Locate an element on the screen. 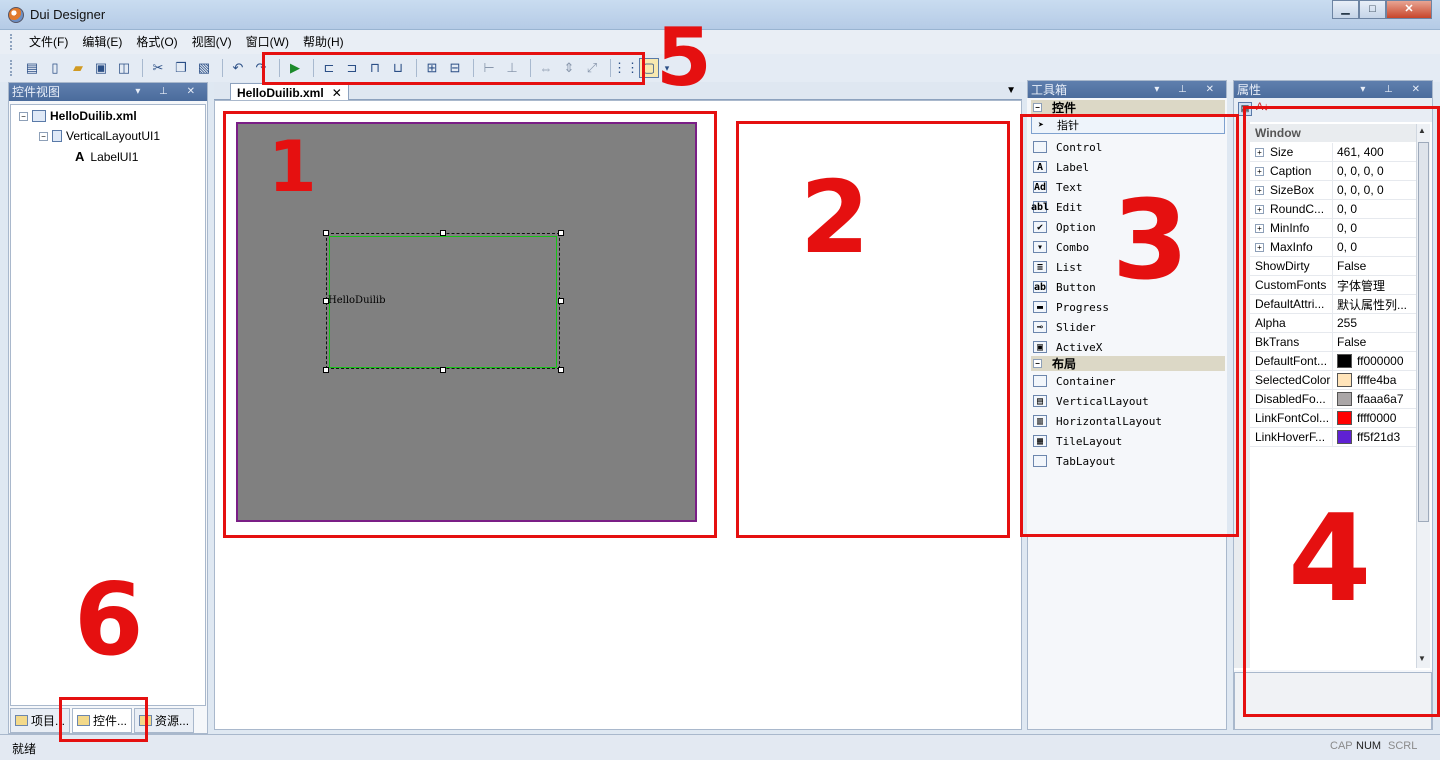  new-project-icon: ▤ is located at coordinates (32, 68).